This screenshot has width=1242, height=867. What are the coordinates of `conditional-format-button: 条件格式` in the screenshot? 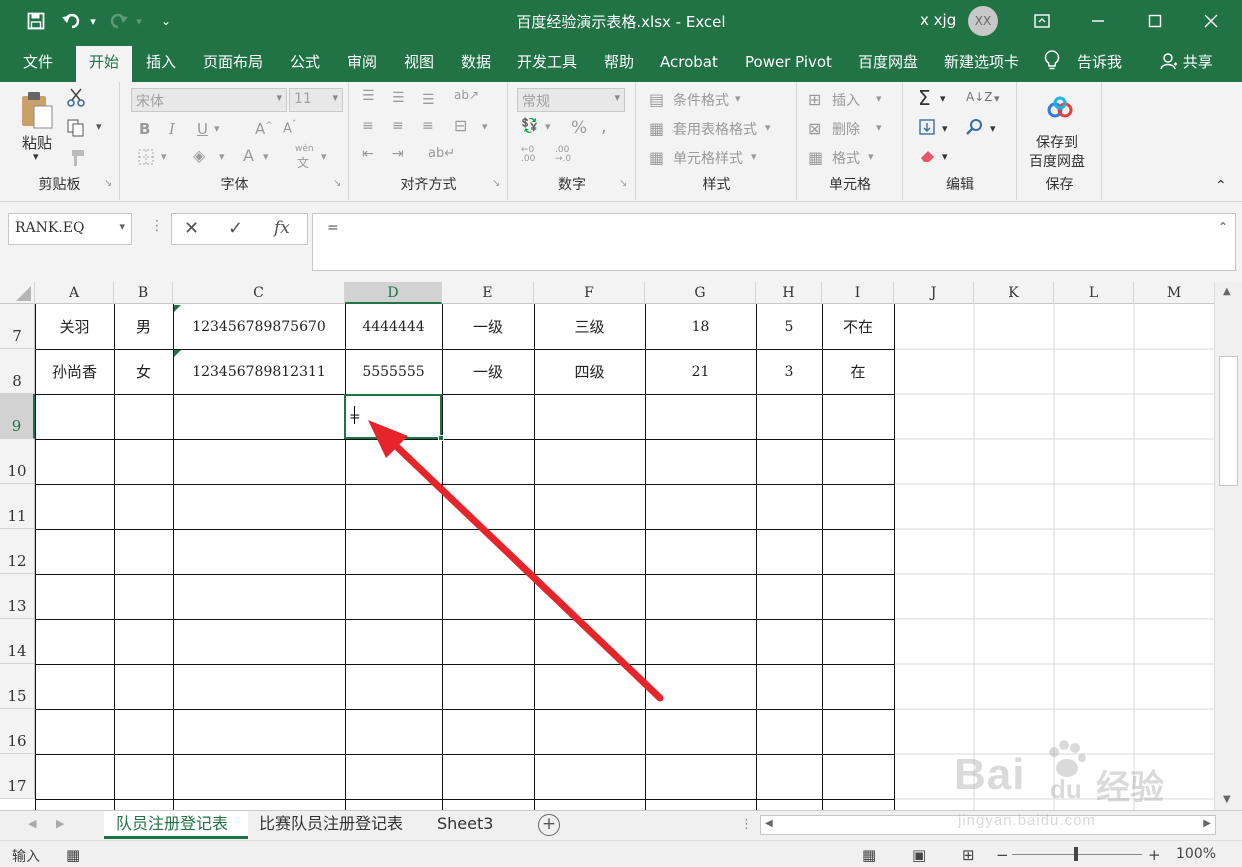 It's located at (701, 100).